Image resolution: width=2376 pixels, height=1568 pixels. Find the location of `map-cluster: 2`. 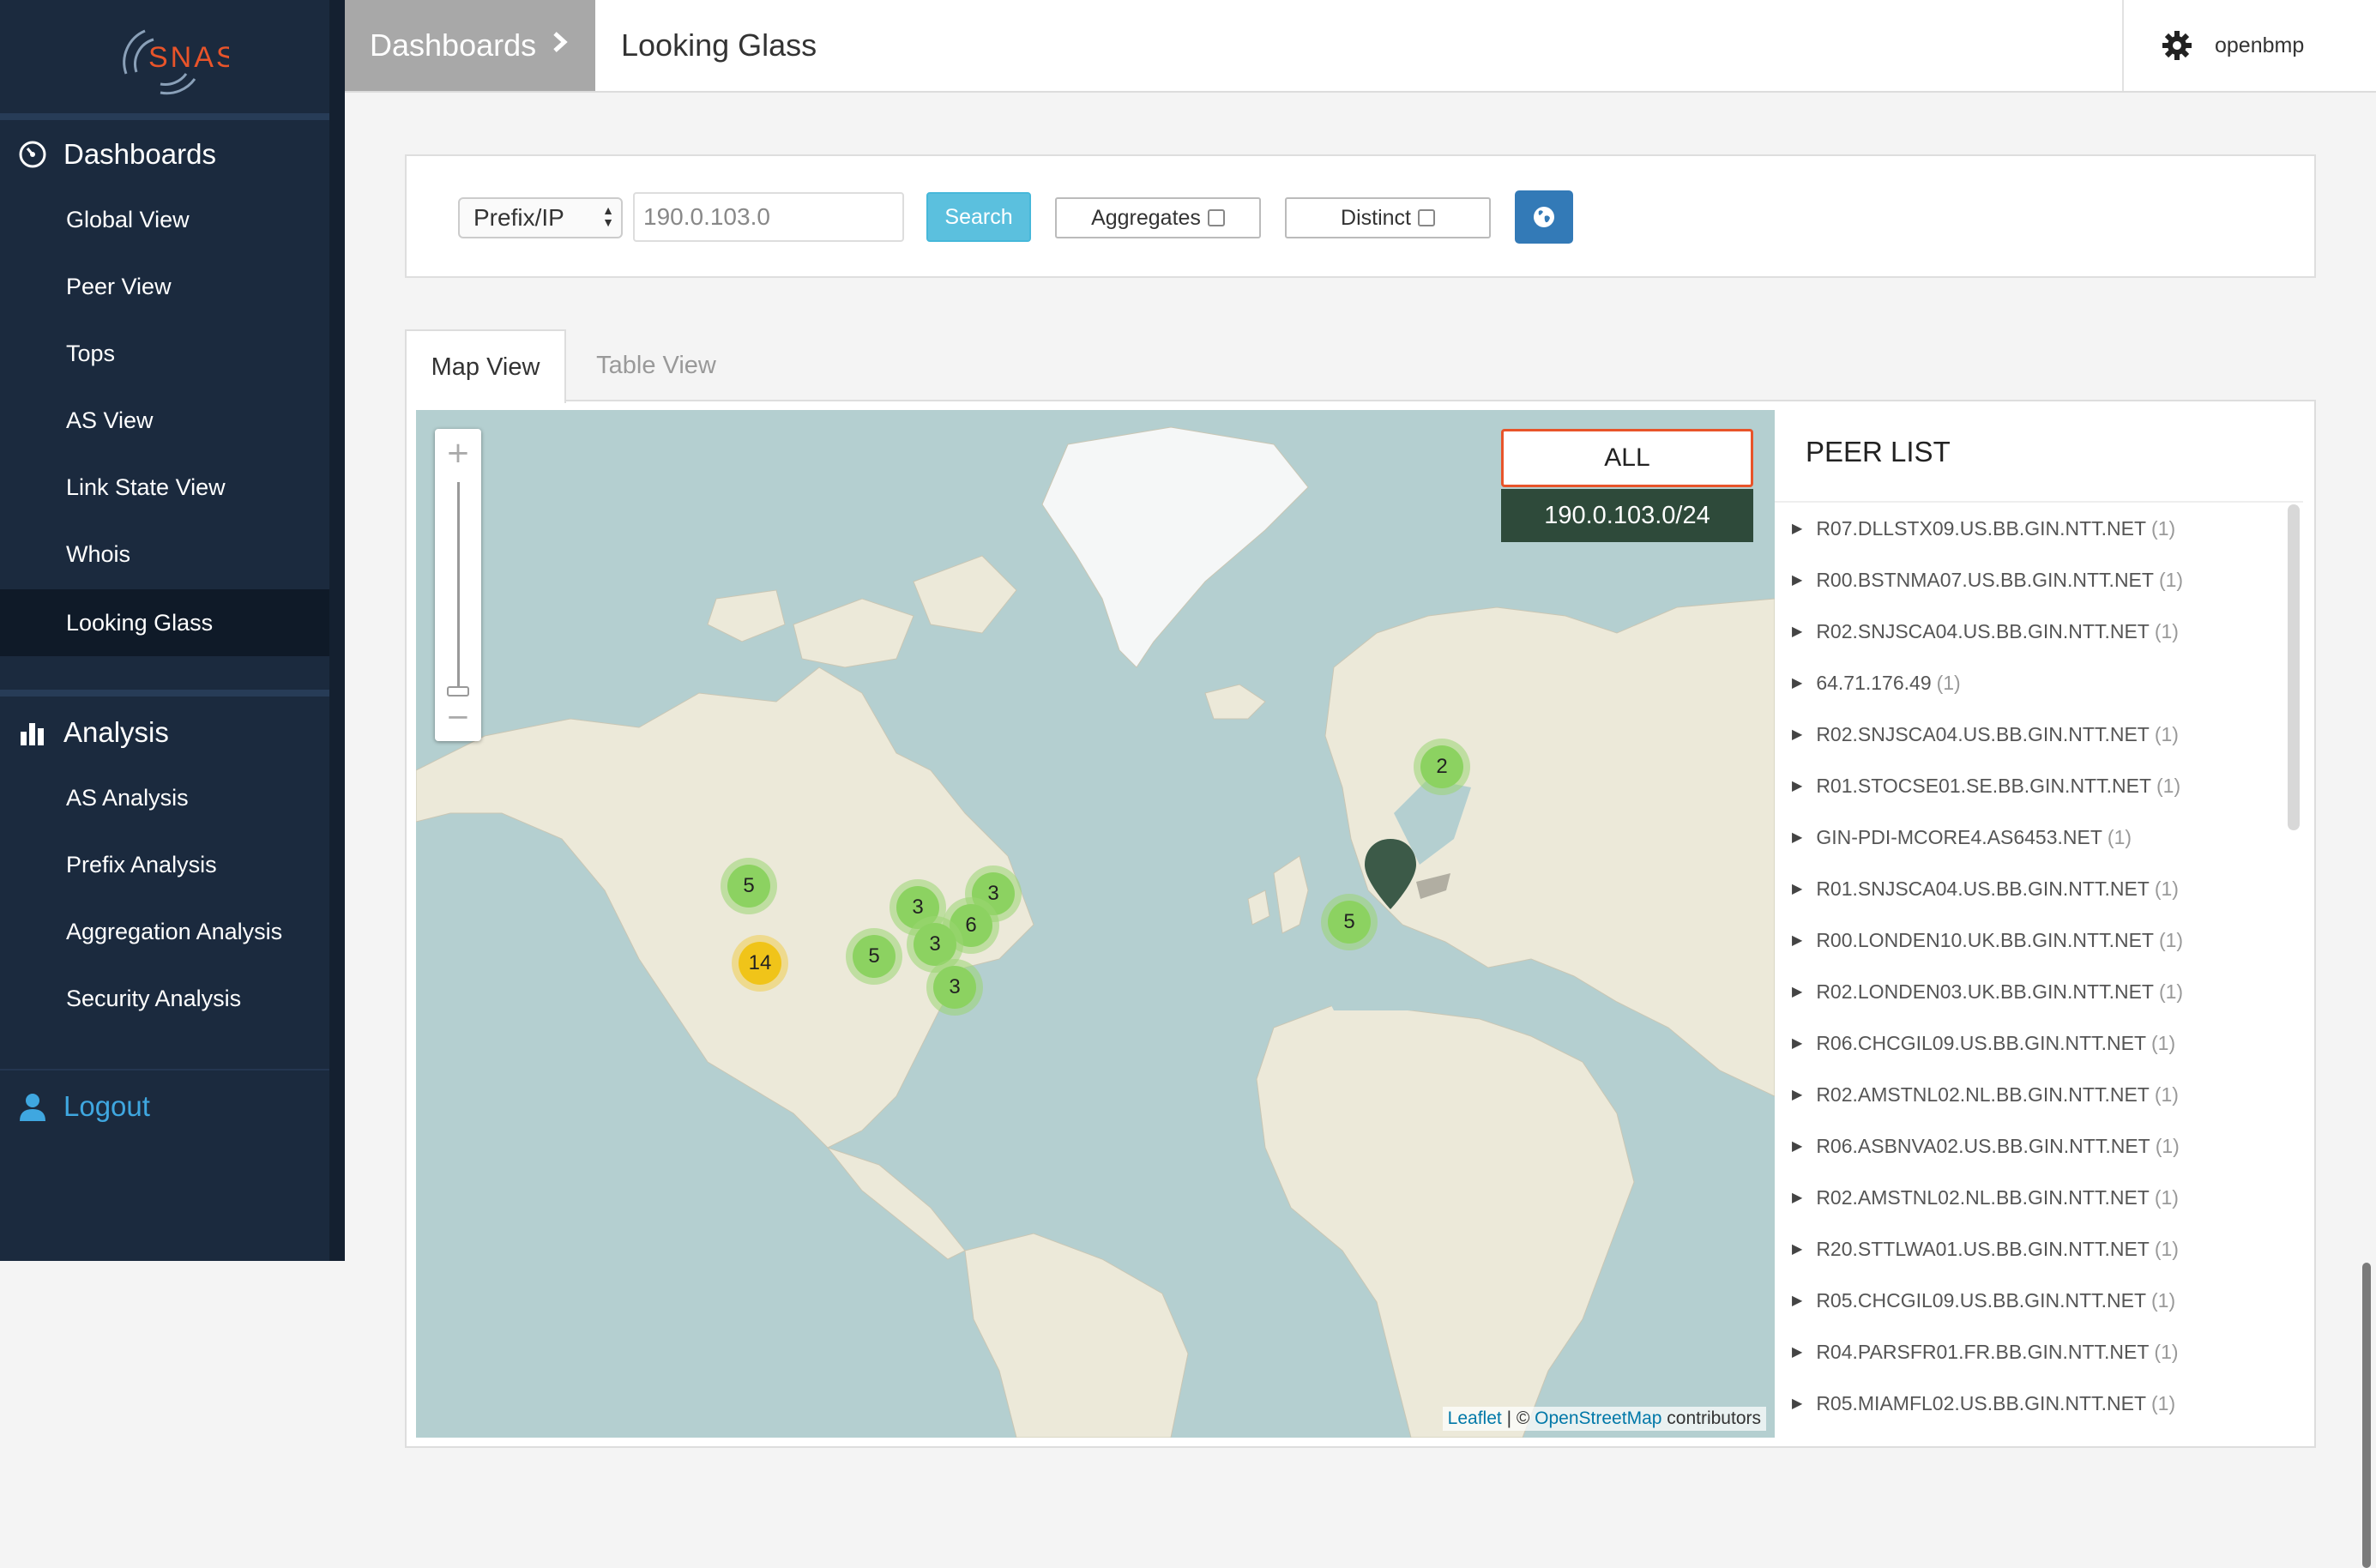

map-cluster: 2 is located at coordinates (1442, 767).